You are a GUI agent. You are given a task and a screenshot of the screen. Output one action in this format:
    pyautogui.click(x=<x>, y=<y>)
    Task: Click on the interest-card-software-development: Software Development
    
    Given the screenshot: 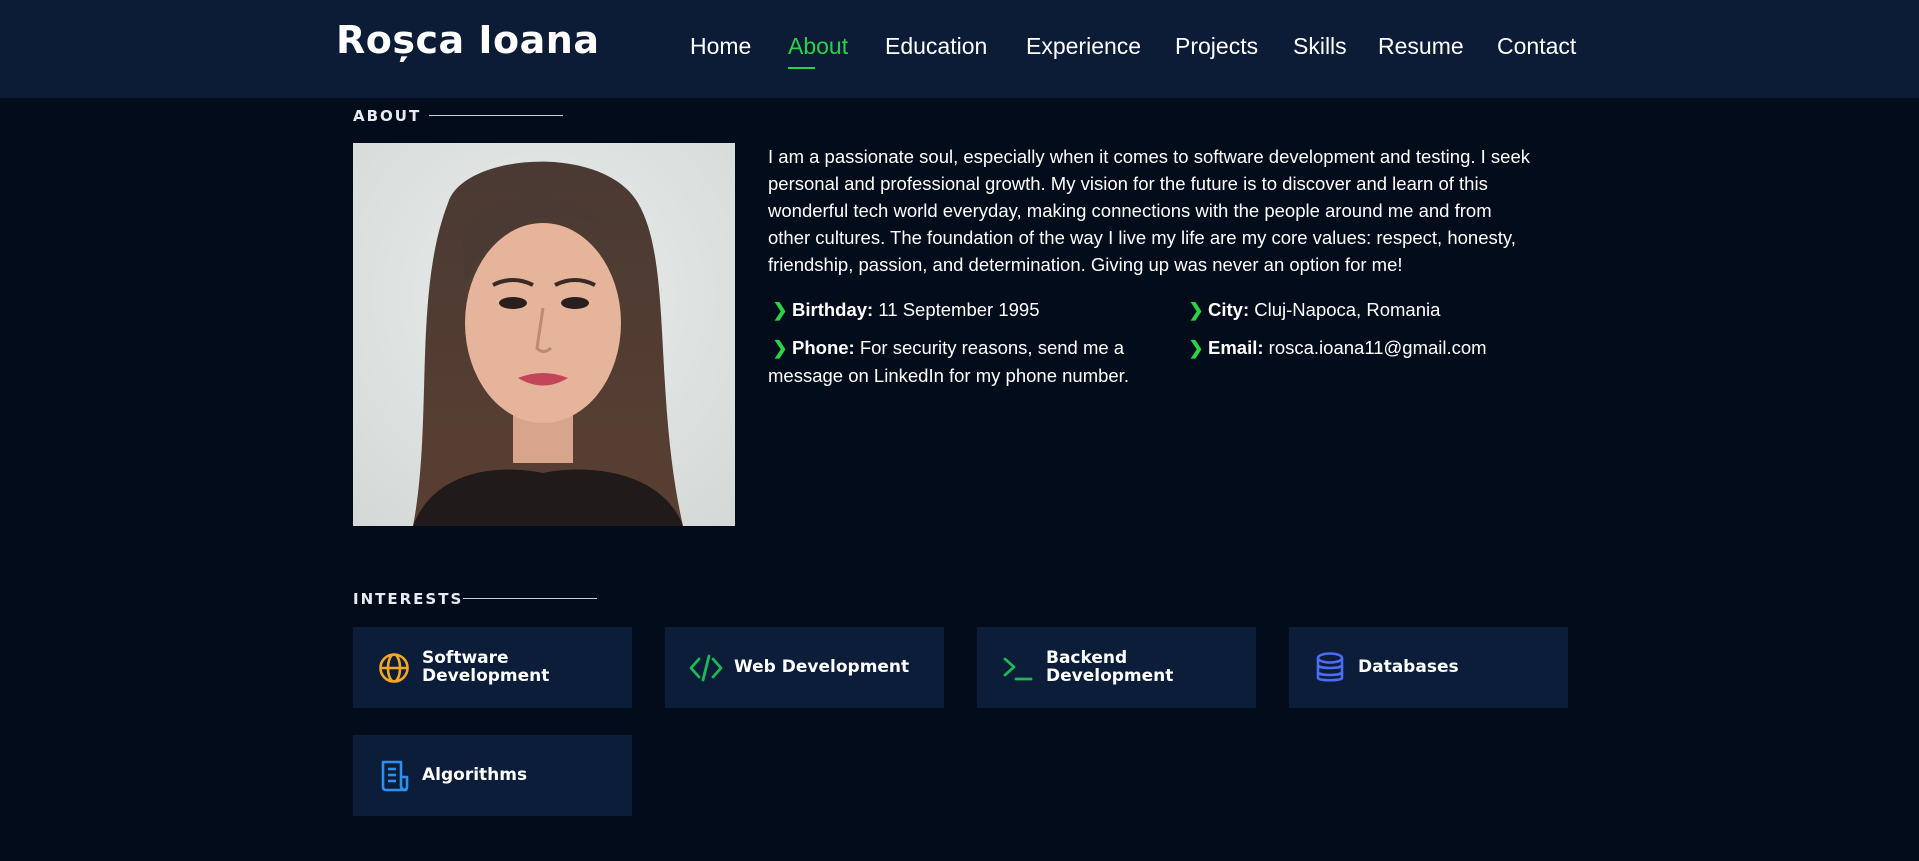 What is the action you would take?
    pyautogui.click(x=492, y=667)
    